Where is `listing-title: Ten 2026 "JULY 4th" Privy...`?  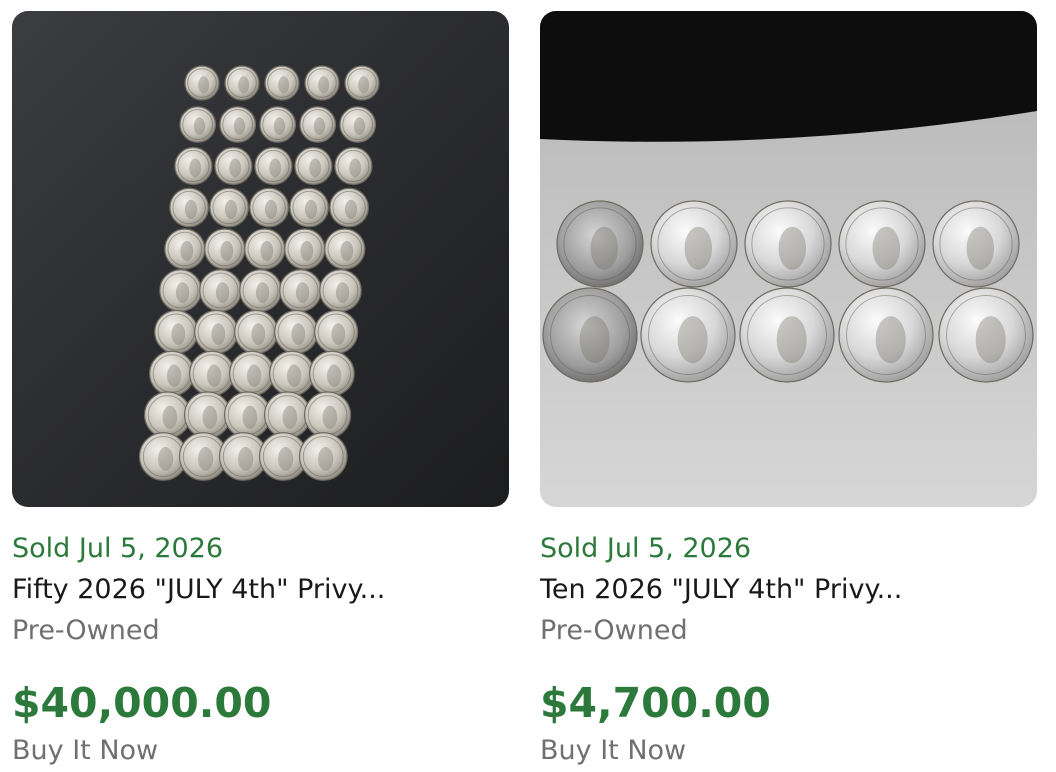 listing-title: Ten 2026 "JULY 4th" Privy... is located at coordinates (721, 589).